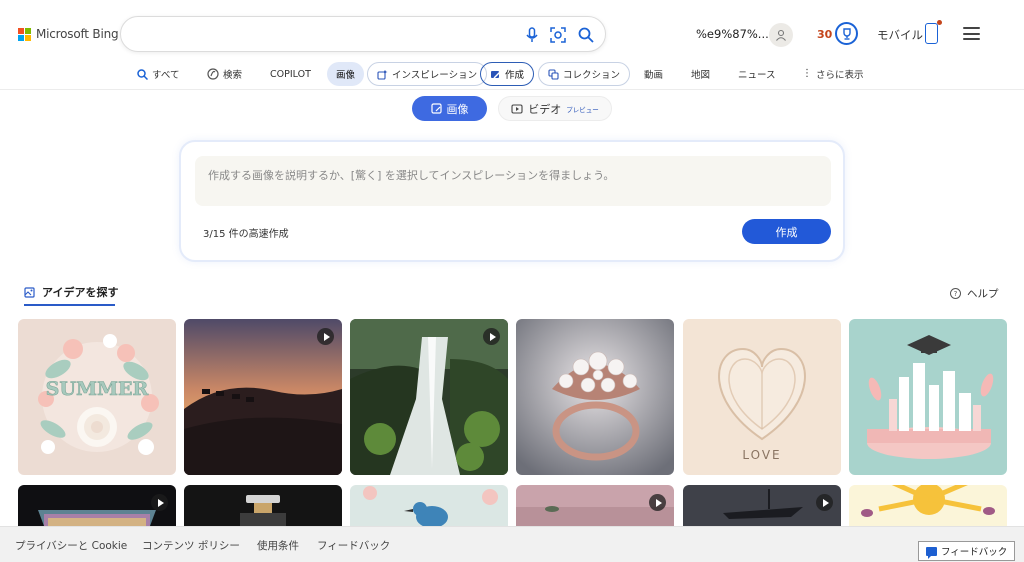 Image resolution: width=1024 pixels, height=562 pixels. I want to click on explore-tab-label: アイデアを探す, so click(80, 292).